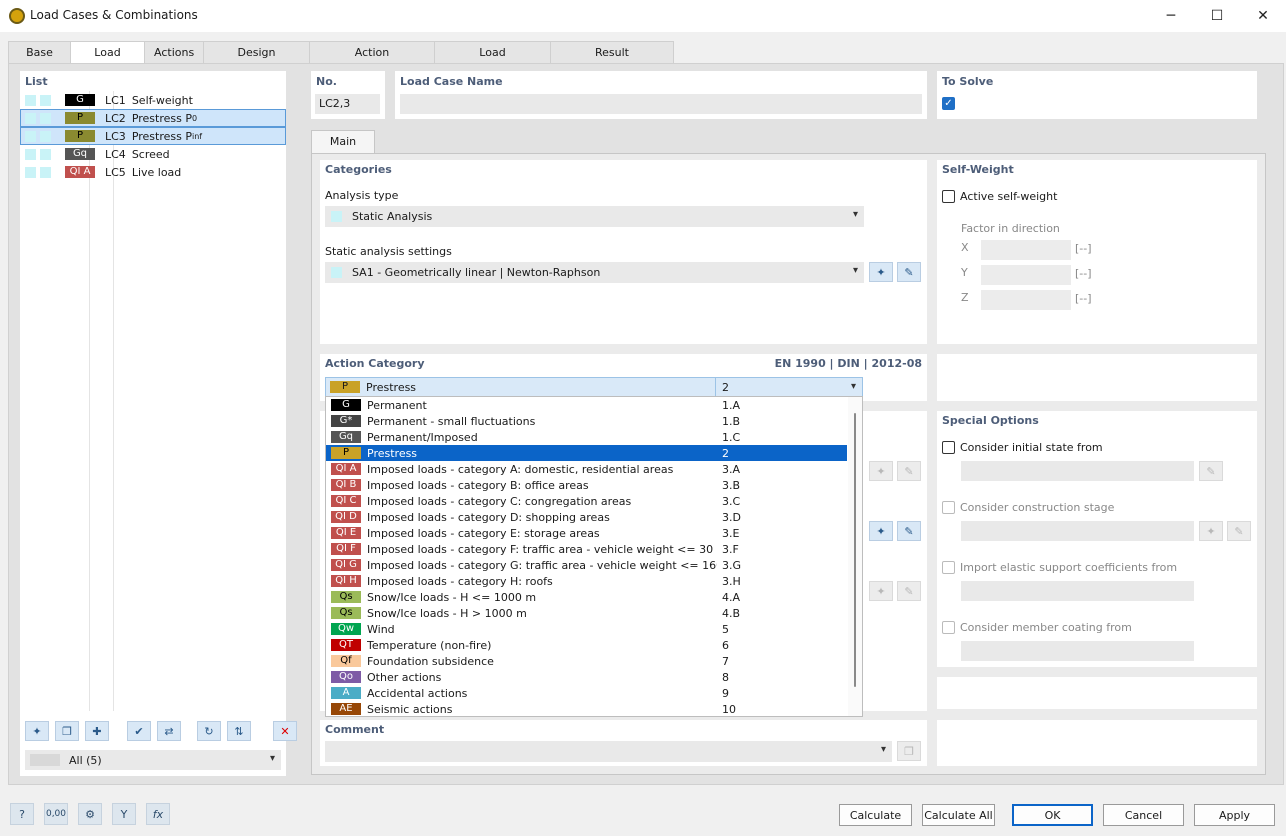 This screenshot has height=836, width=1286. I want to click on option-code: 3.F, so click(730, 549).